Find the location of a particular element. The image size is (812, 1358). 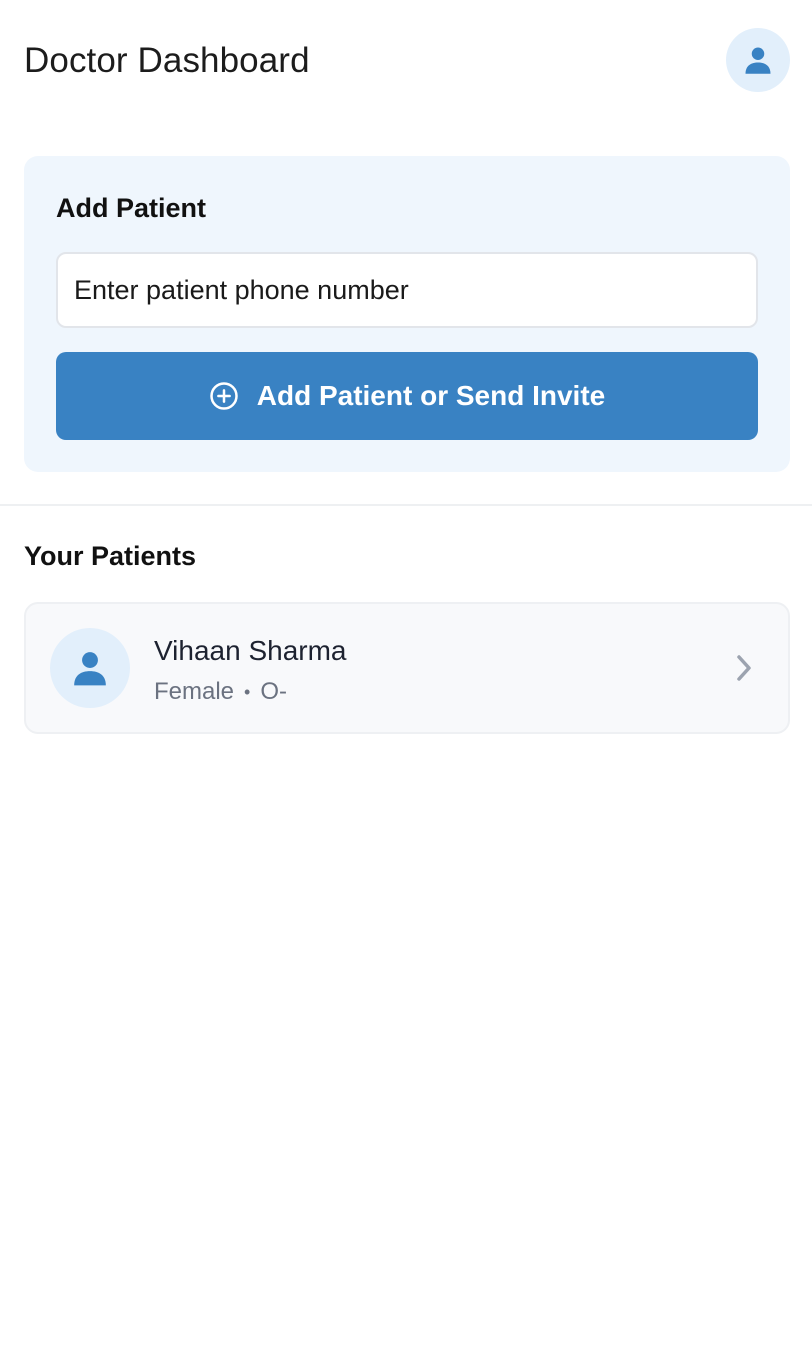

plus-circle-icon is located at coordinates (224, 396).